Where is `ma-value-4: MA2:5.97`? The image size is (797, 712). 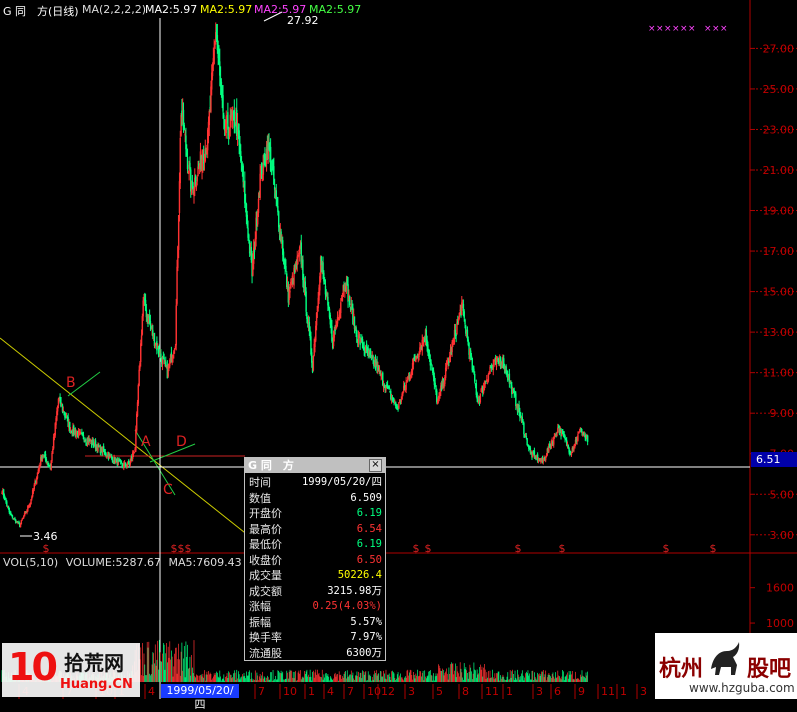
ma-value-4: MA2:5.97 is located at coordinates (335, 9).